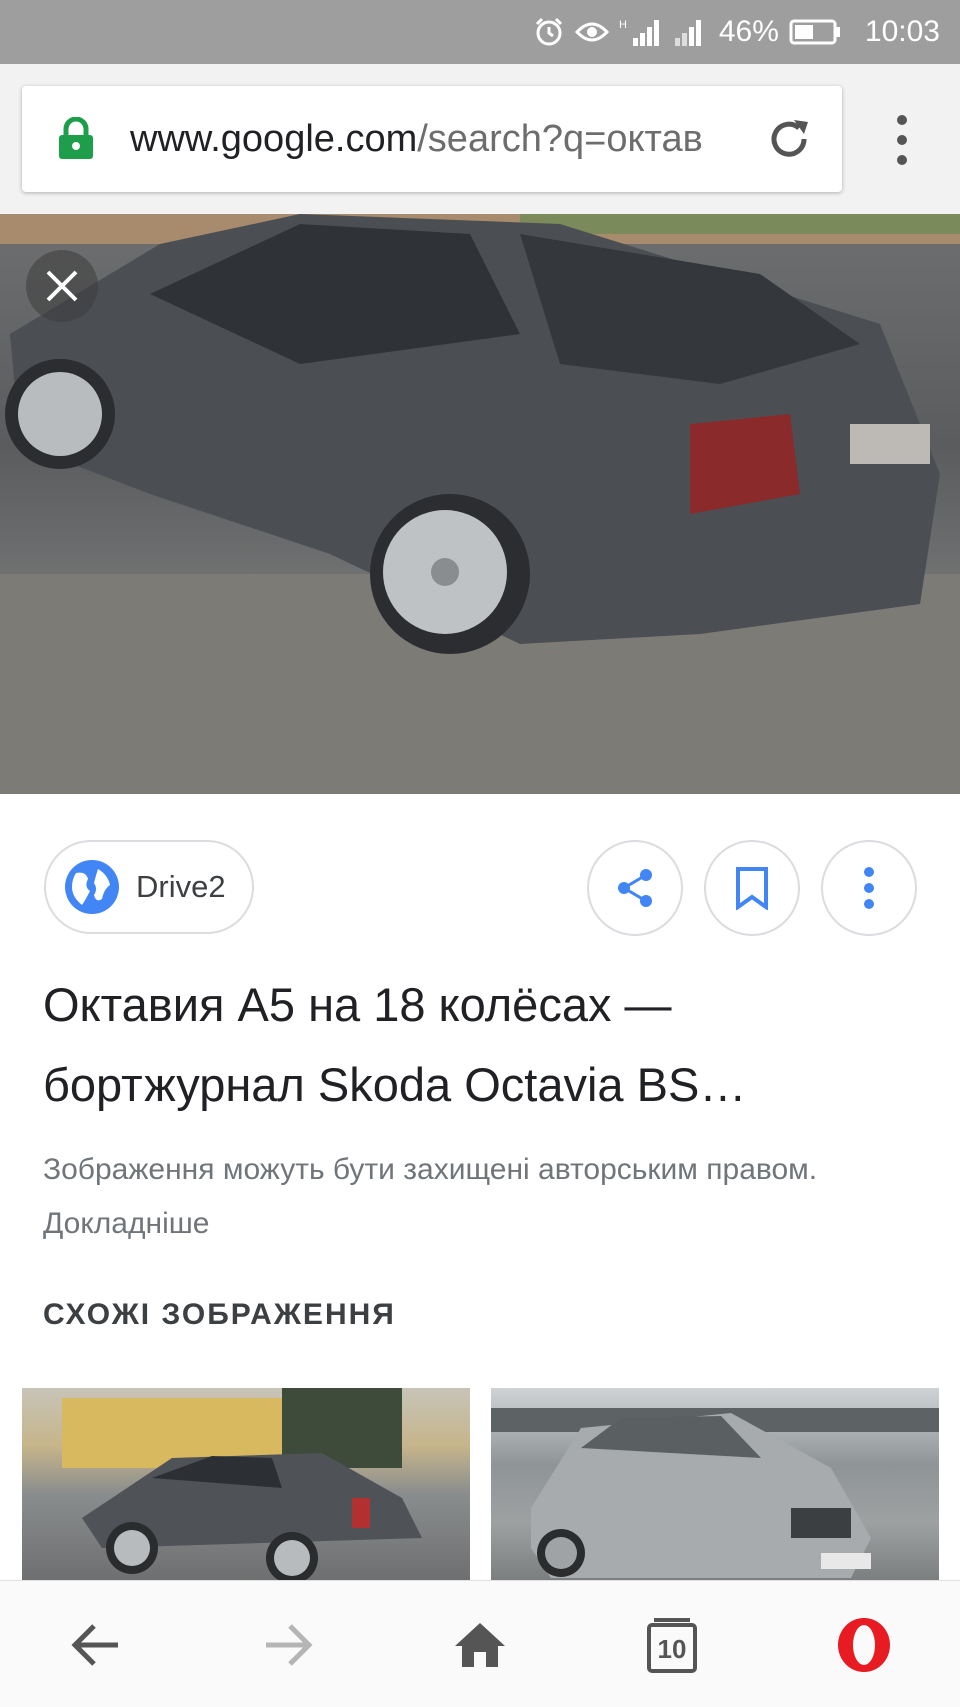  I want to click on opera-logo-icon, so click(864, 1645).